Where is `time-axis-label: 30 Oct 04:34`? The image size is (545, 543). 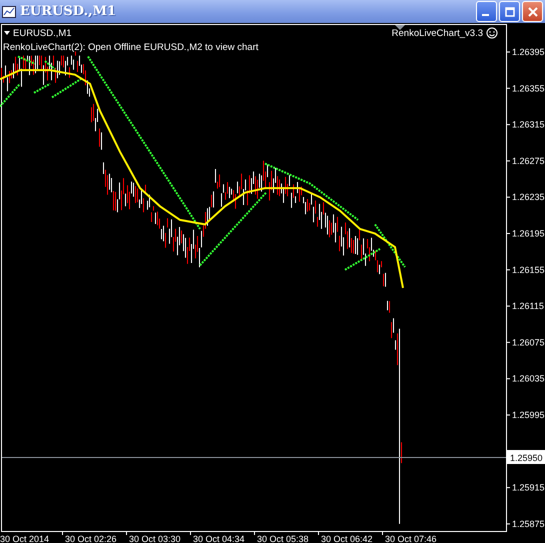 time-axis-label: 30 Oct 04:34 is located at coordinates (219, 538).